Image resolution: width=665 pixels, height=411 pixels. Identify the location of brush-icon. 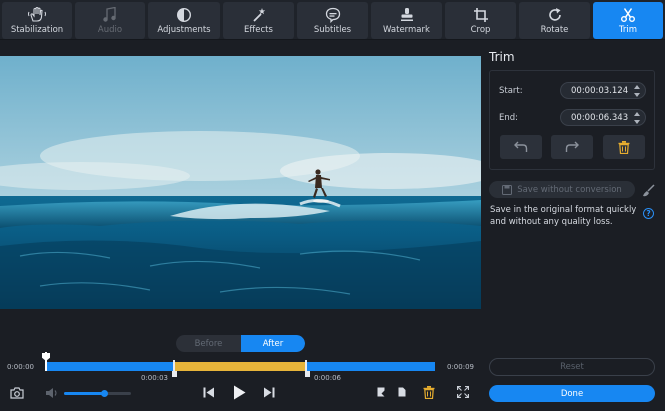
(648, 191).